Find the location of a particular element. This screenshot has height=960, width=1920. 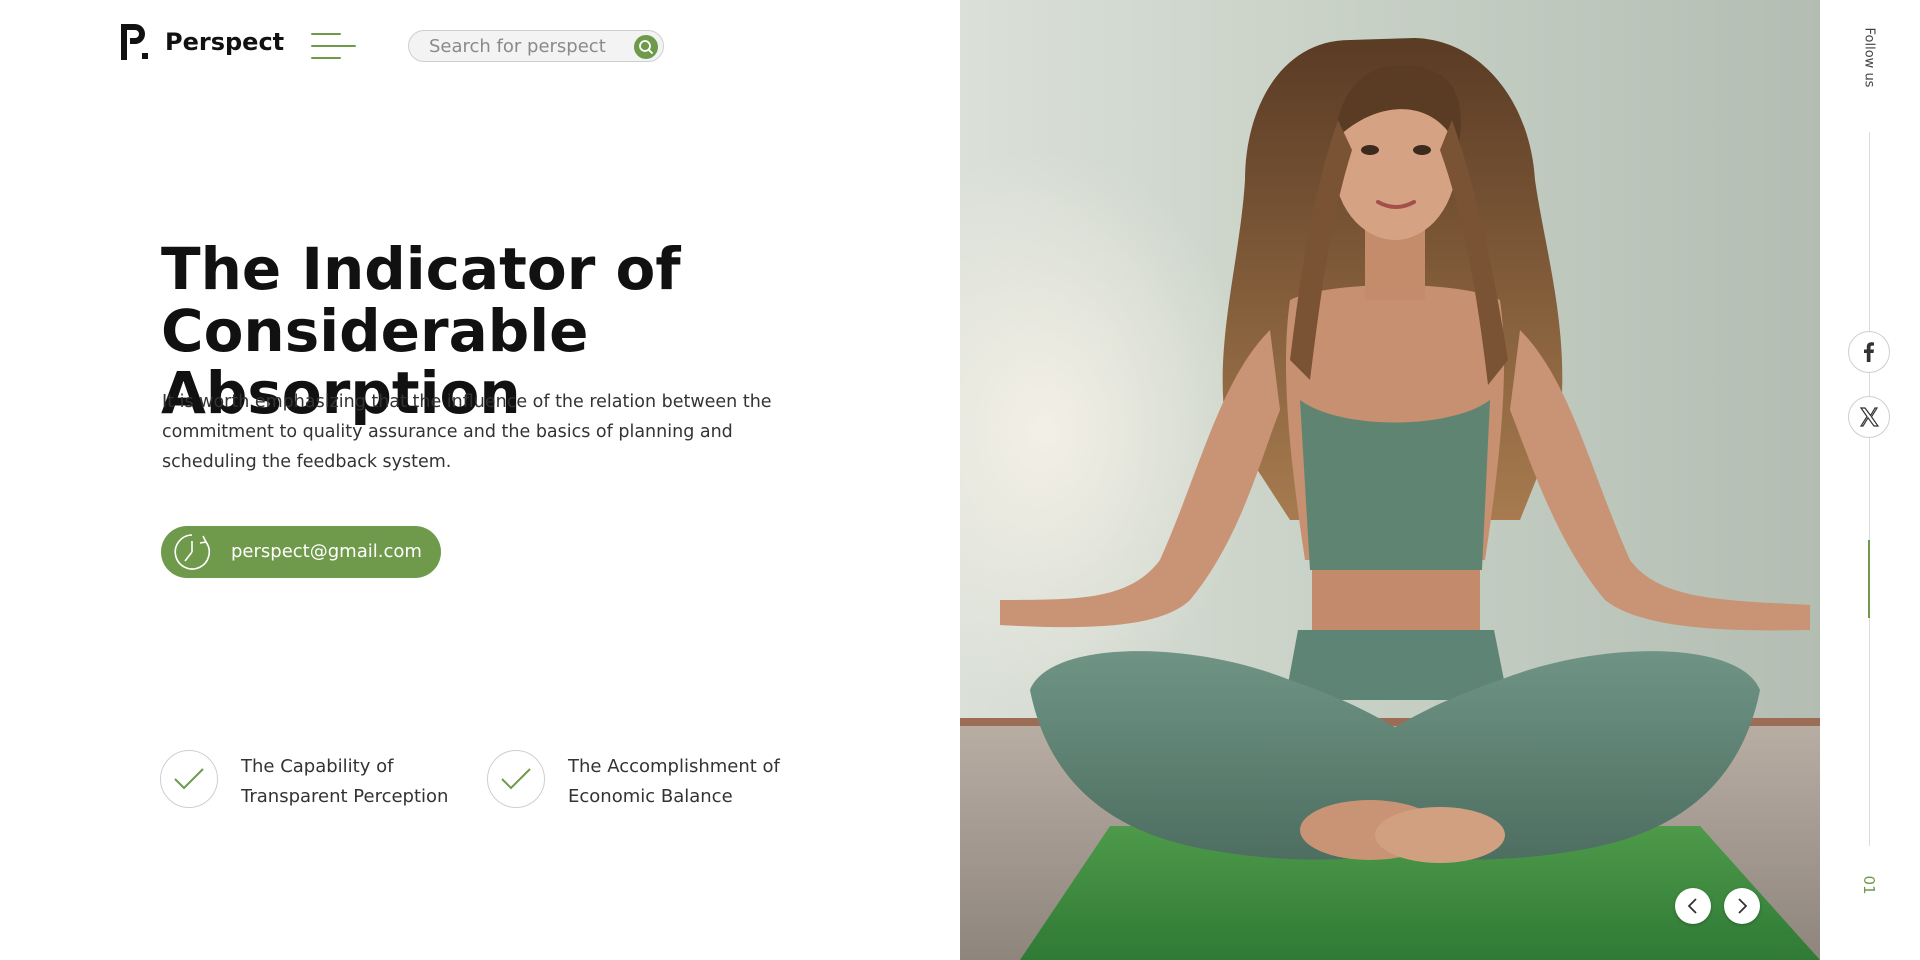

logo-mark-icon is located at coordinates (136, 42).